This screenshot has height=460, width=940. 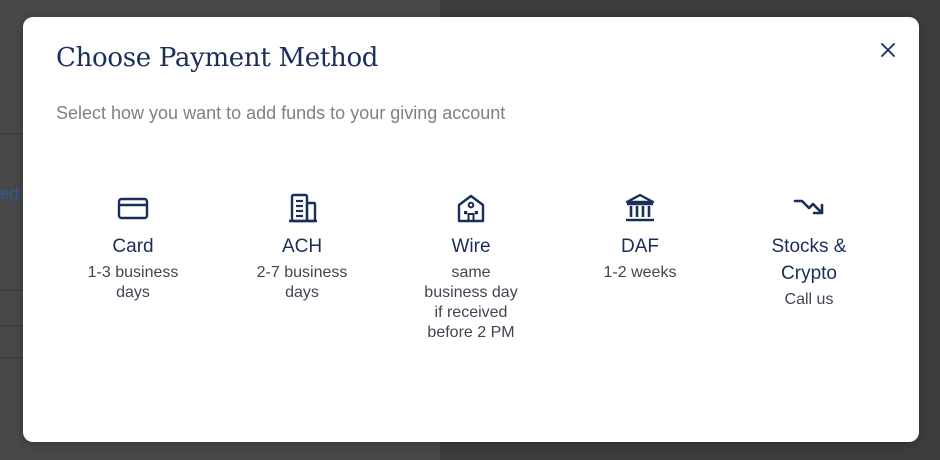 What do you see at coordinates (640, 272) in the screenshot?
I see `option-description: 1-2 weeks` at bounding box center [640, 272].